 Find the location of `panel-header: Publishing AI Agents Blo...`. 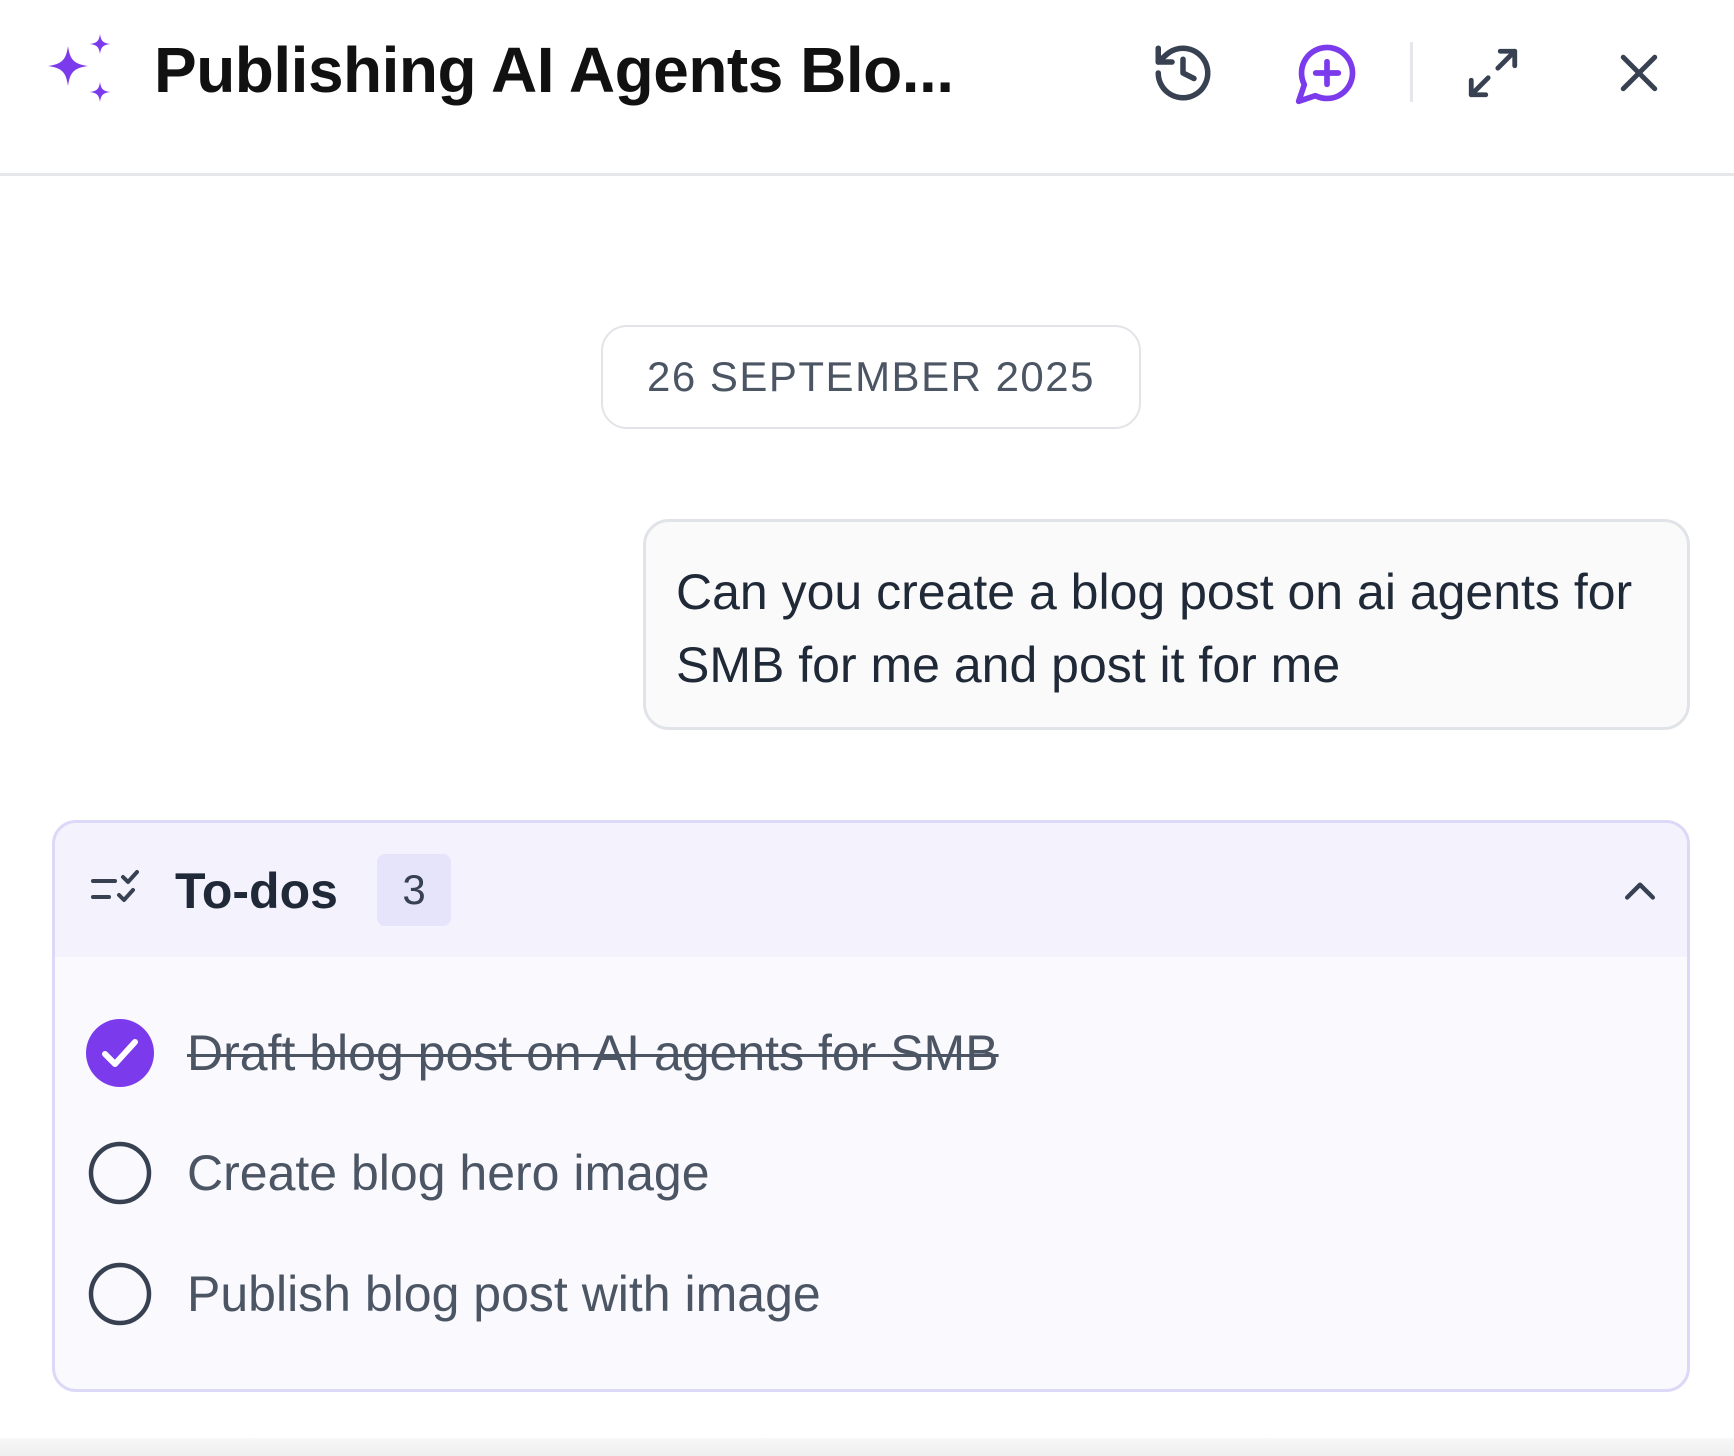

panel-header: Publishing AI Agents Blo... is located at coordinates (867, 88).